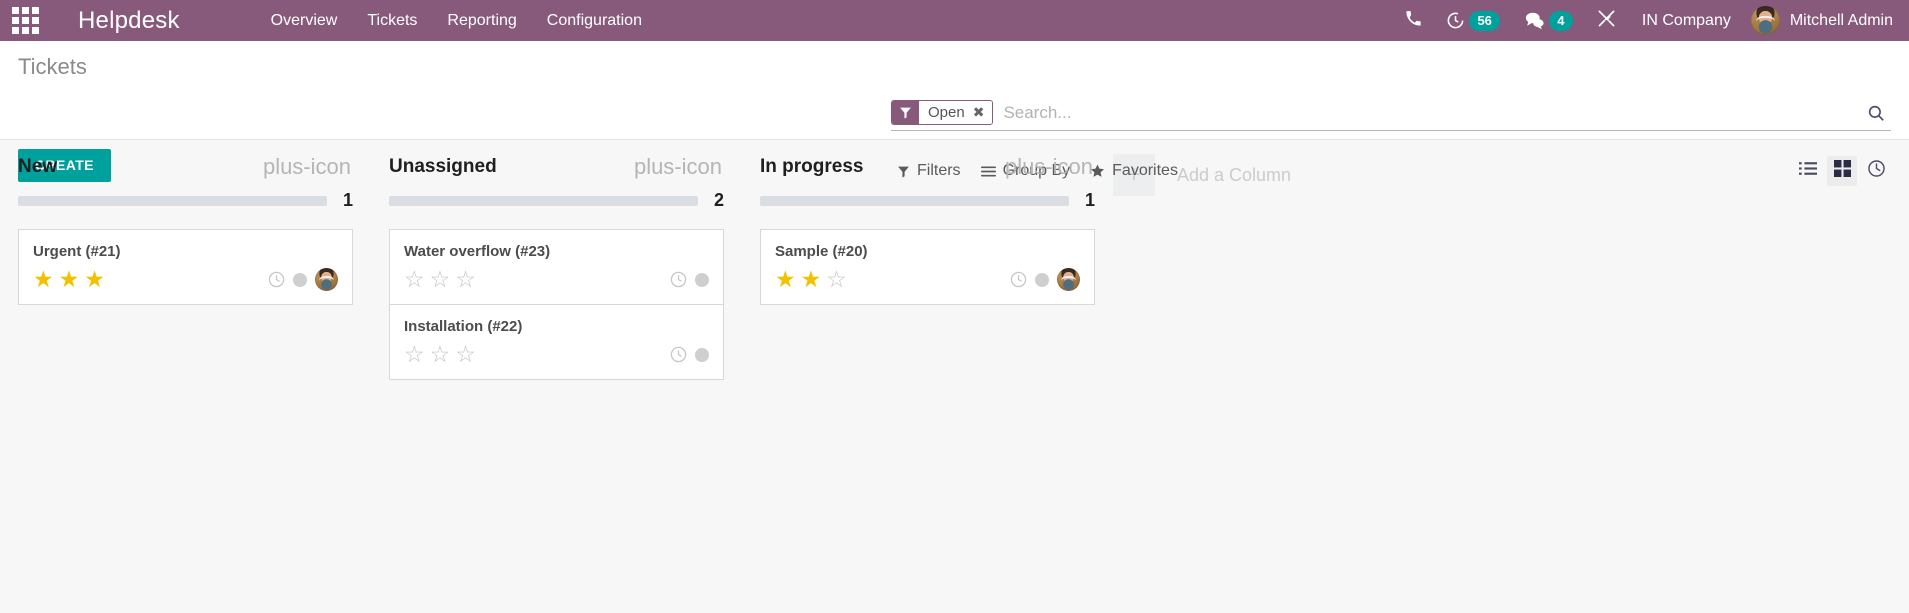 The width and height of the screenshot is (1909, 613). I want to click on list-view-button, so click(1808, 171).